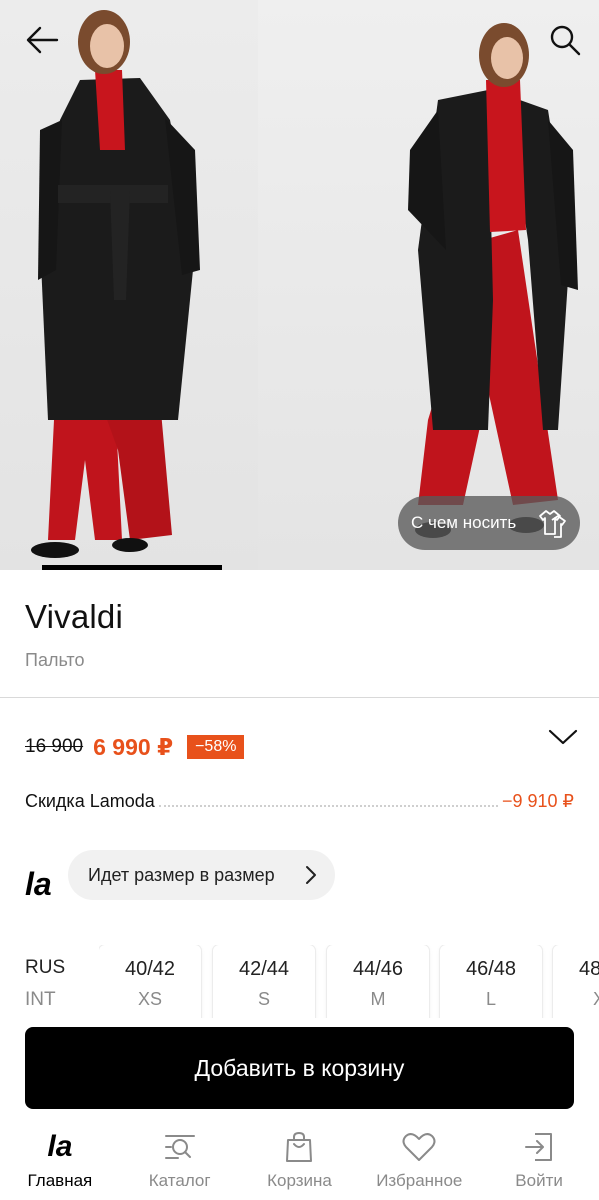 Image resolution: width=599 pixels, height=1200 pixels. Describe the element at coordinates (378, 969) in the screenshot. I see `size-rus: 44/46` at that location.